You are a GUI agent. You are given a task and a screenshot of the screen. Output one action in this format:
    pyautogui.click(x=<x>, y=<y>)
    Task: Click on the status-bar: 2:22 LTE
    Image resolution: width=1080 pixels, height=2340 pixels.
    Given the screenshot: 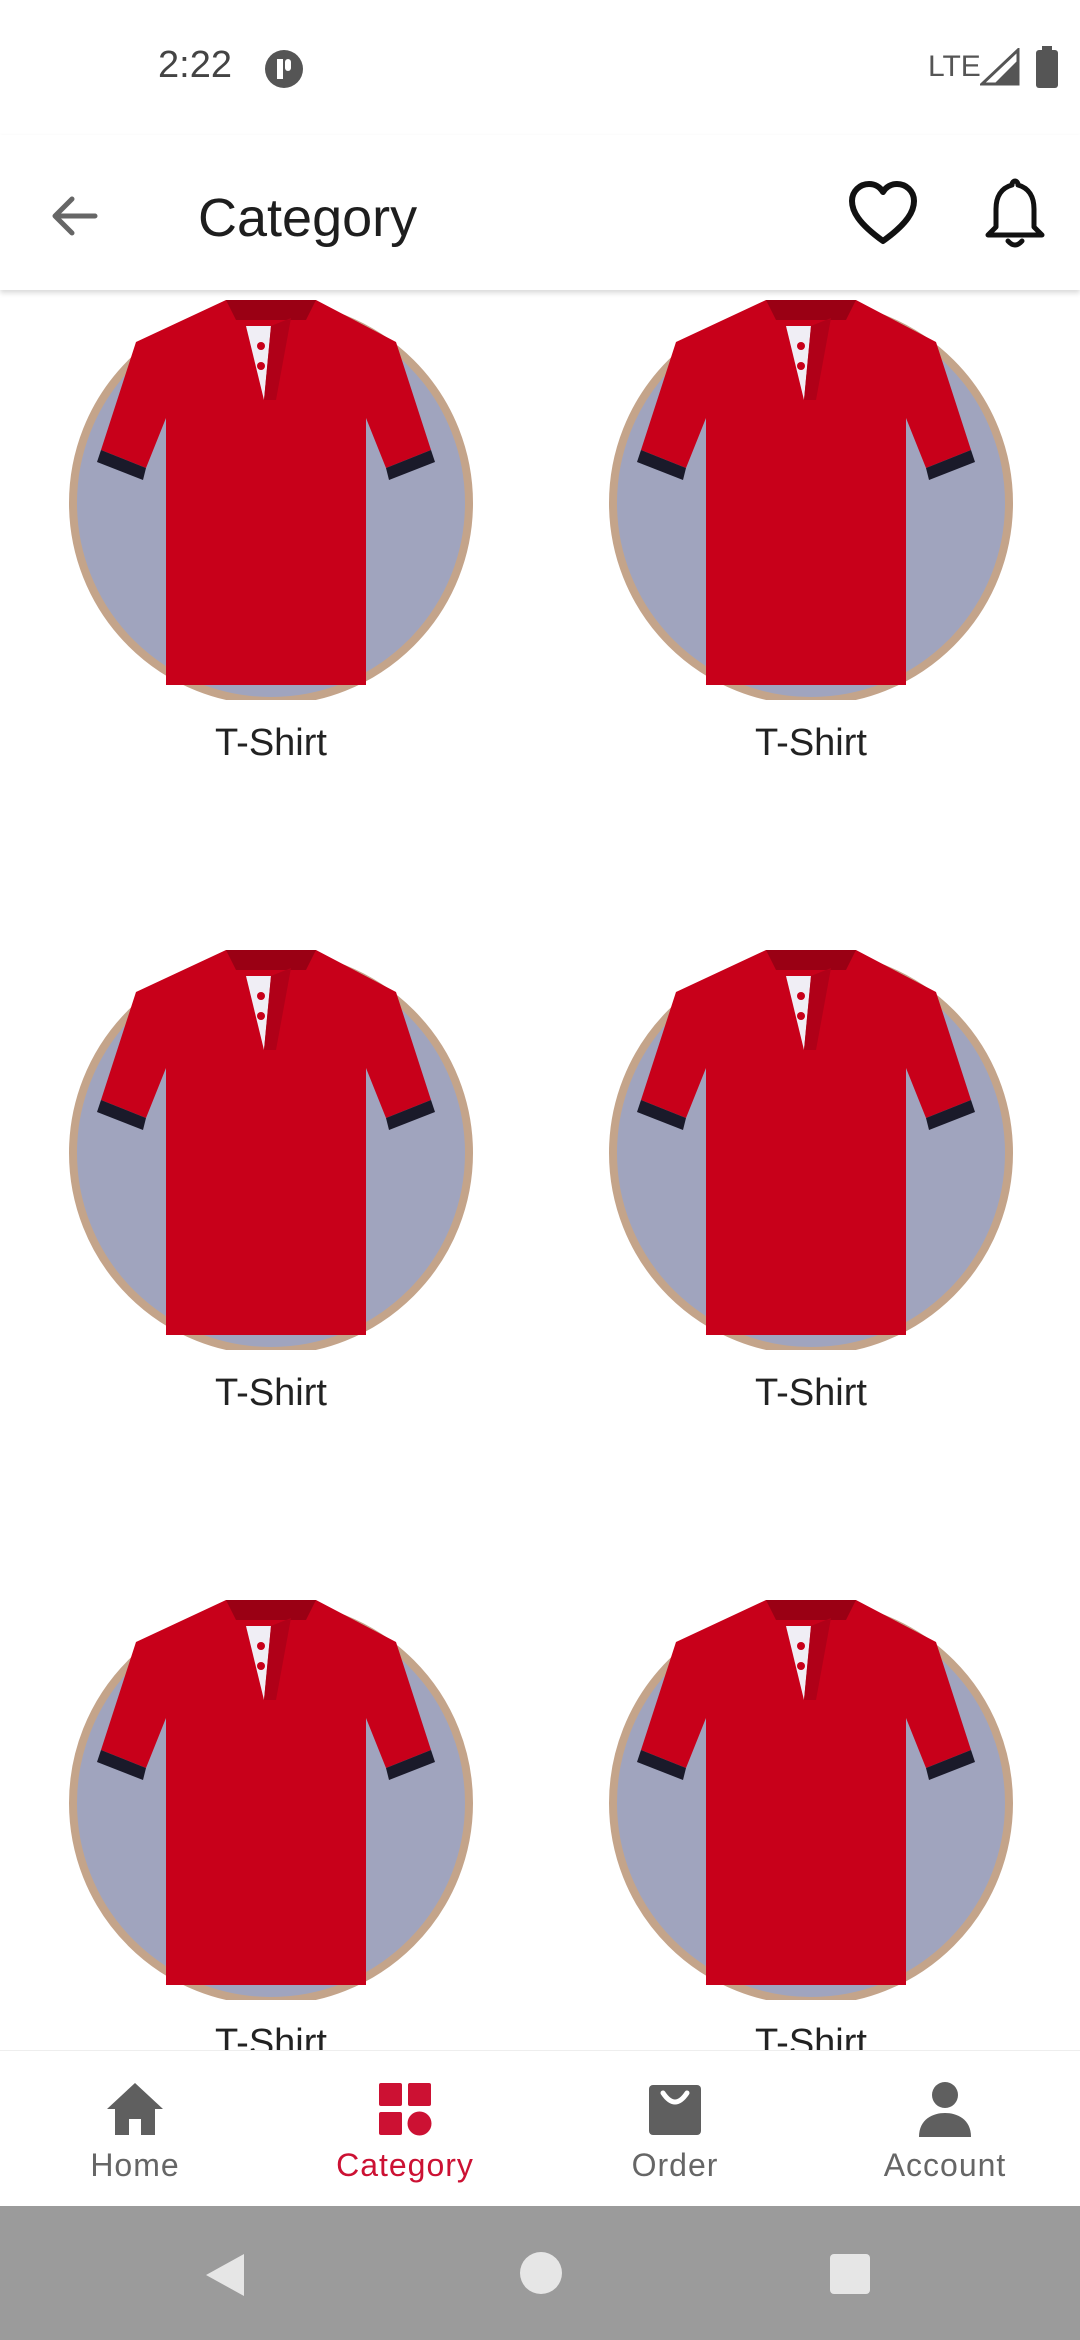 What is the action you would take?
    pyautogui.click(x=540, y=67)
    